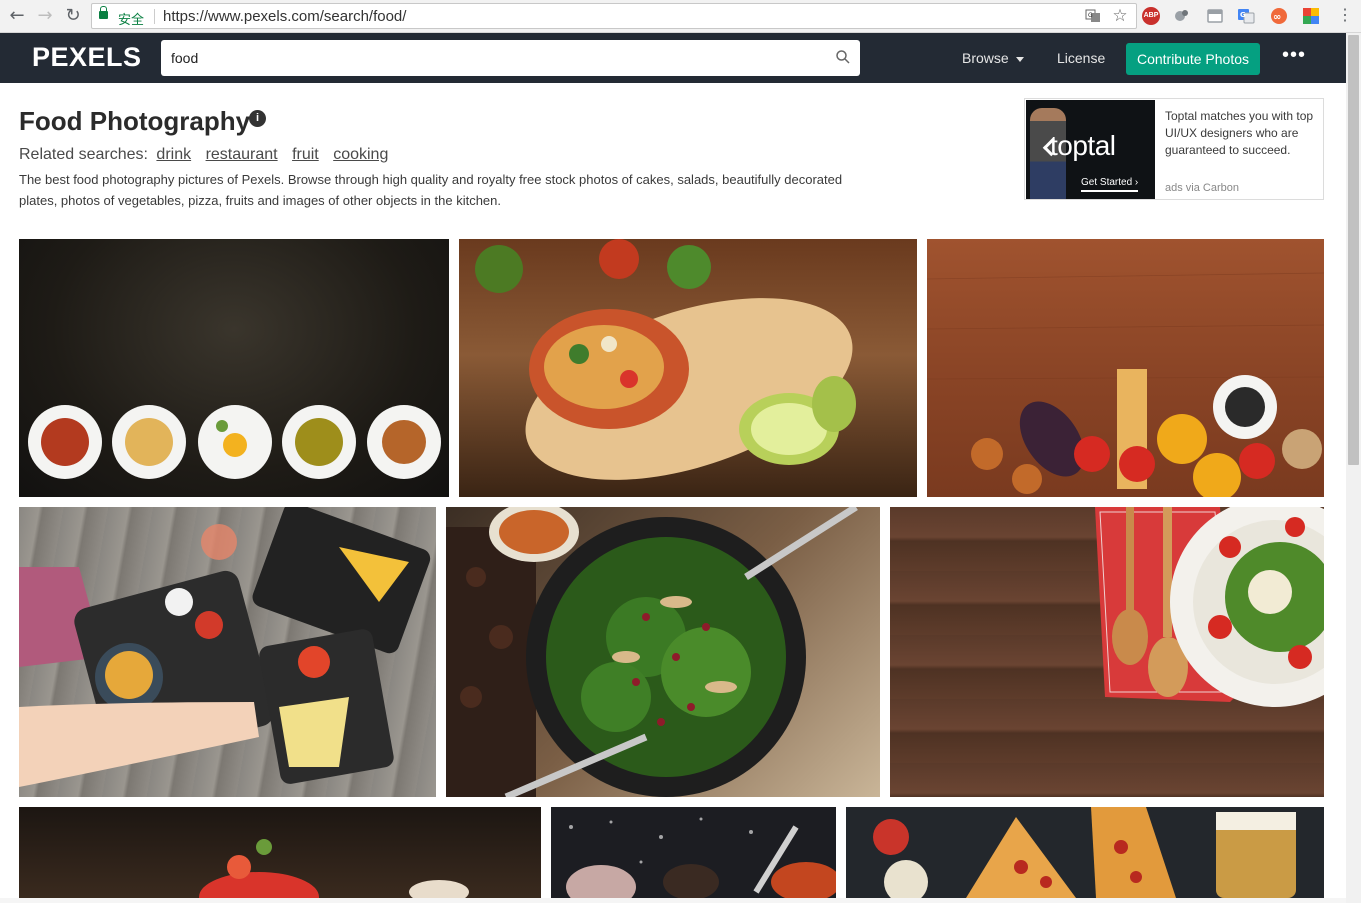 The height and width of the screenshot is (903, 1361). I want to click on secure-label: 安全, so click(131, 20).